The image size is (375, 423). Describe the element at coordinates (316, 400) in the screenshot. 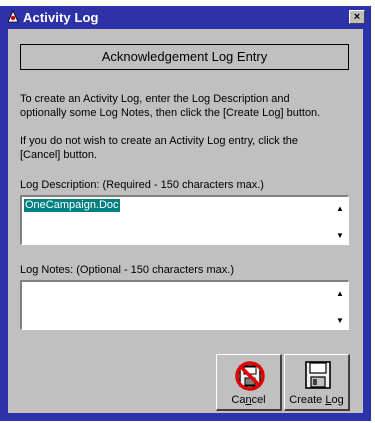

I see `create-log-button-label: Create Log` at that location.